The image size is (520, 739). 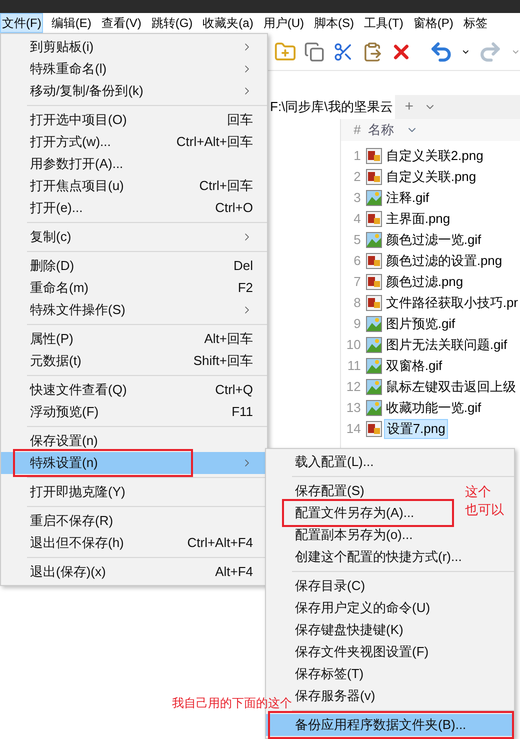 What do you see at coordinates (78, 492) in the screenshot?
I see `menu-item: 打开即抛克隆(Y)` at bounding box center [78, 492].